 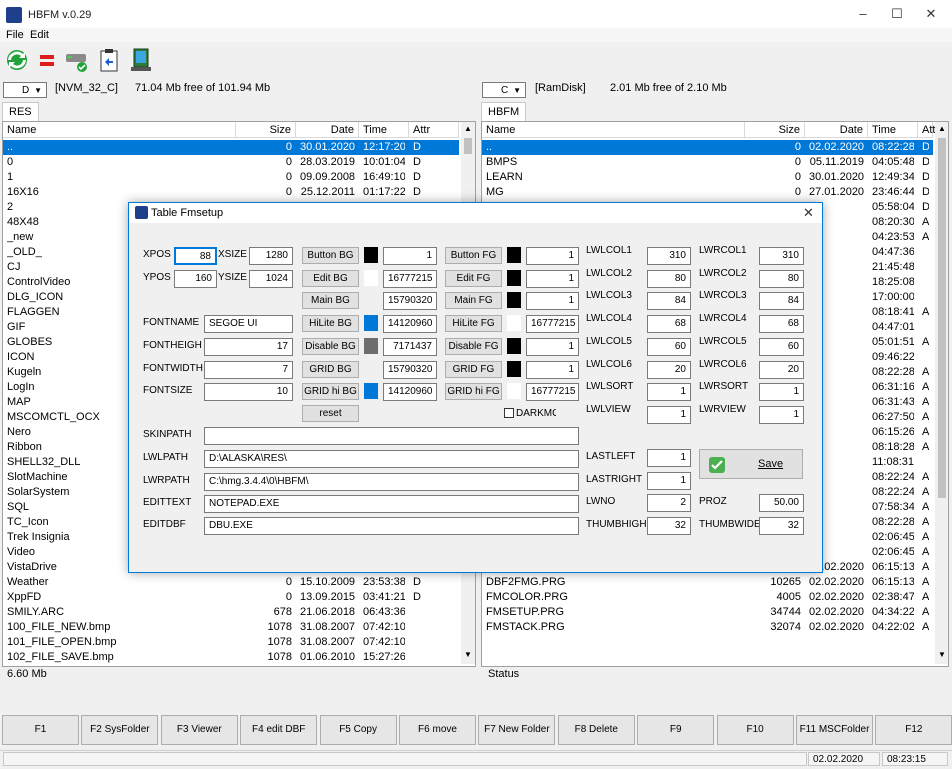 What do you see at coordinates (707, 612) in the screenshot?
I see `table-row: FMSETUP.PRG 34744 02.02.2020 04:34:22 A` at bounding box center [707, 612].